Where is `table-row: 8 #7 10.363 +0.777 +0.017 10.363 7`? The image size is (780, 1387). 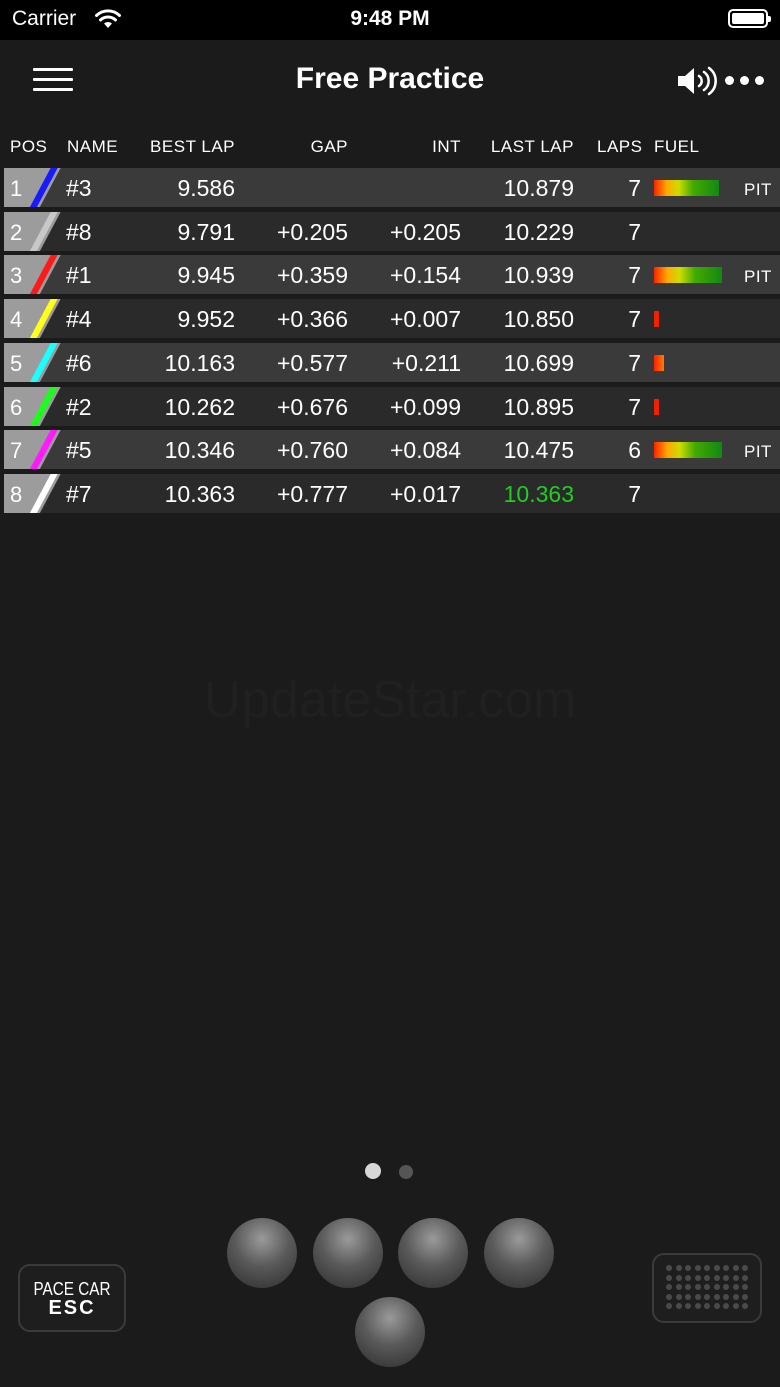 table-row: 8 #7 10.363 +0.777 +0.017 10.363 7 is located at coordinates (392, 493).